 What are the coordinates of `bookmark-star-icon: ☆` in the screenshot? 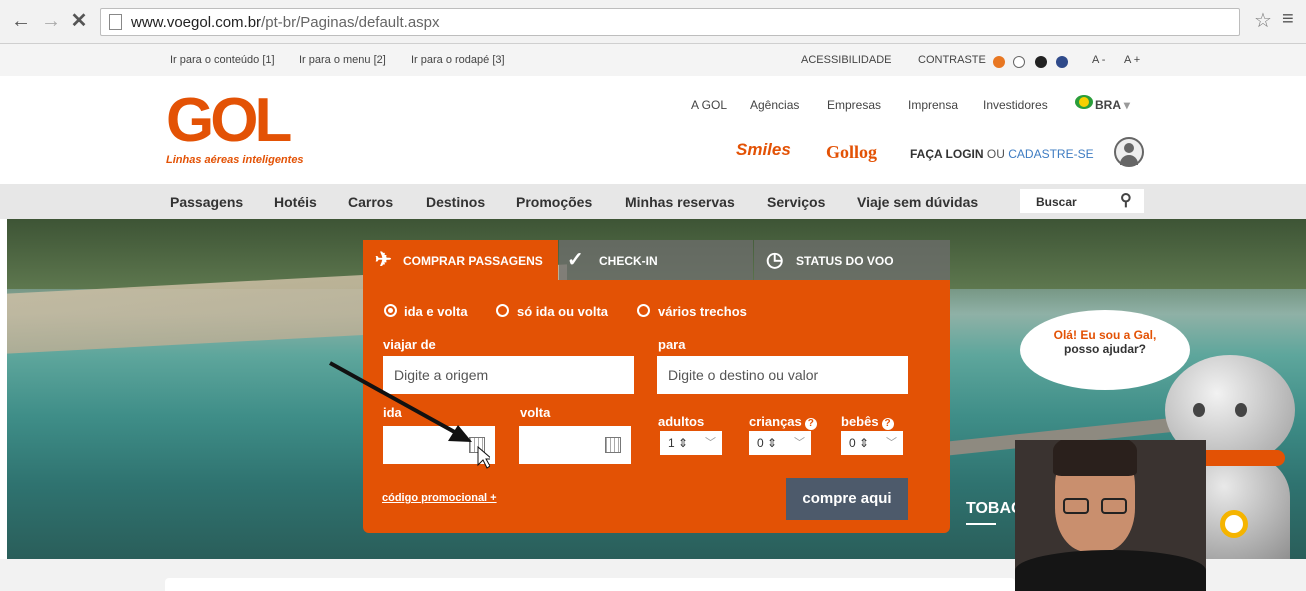 It's located at (1263, 20).